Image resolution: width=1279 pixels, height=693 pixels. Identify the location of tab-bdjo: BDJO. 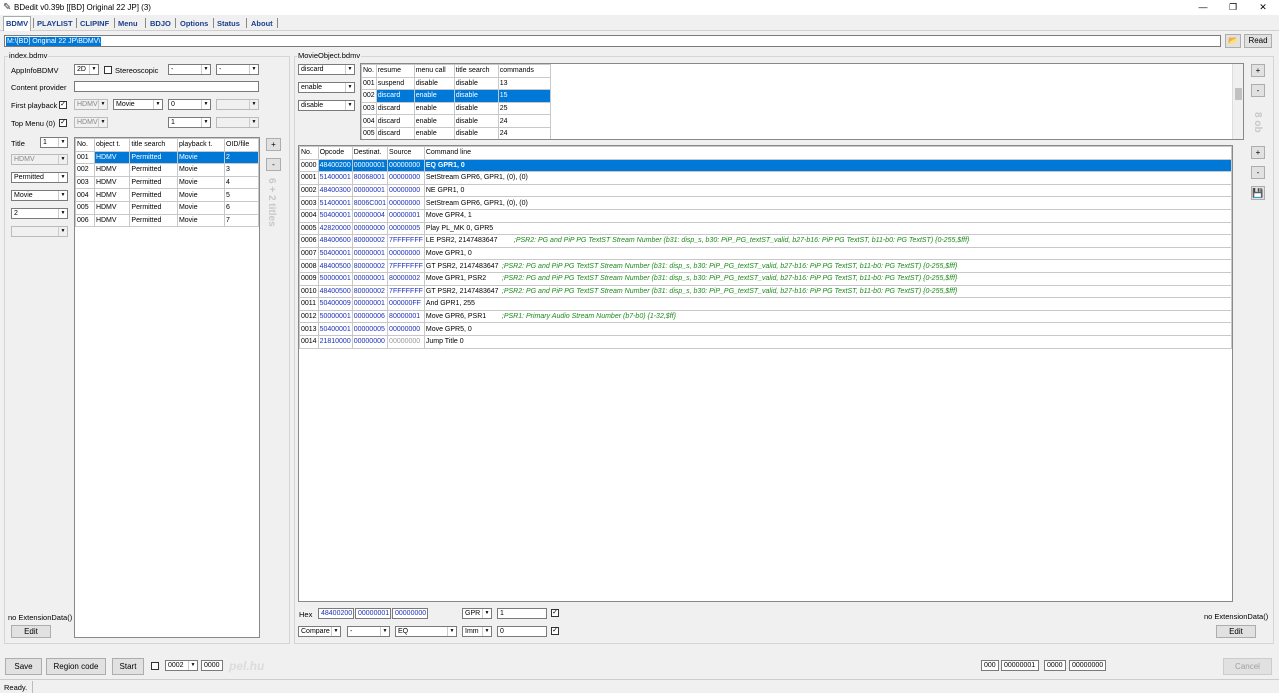
(160, 23).